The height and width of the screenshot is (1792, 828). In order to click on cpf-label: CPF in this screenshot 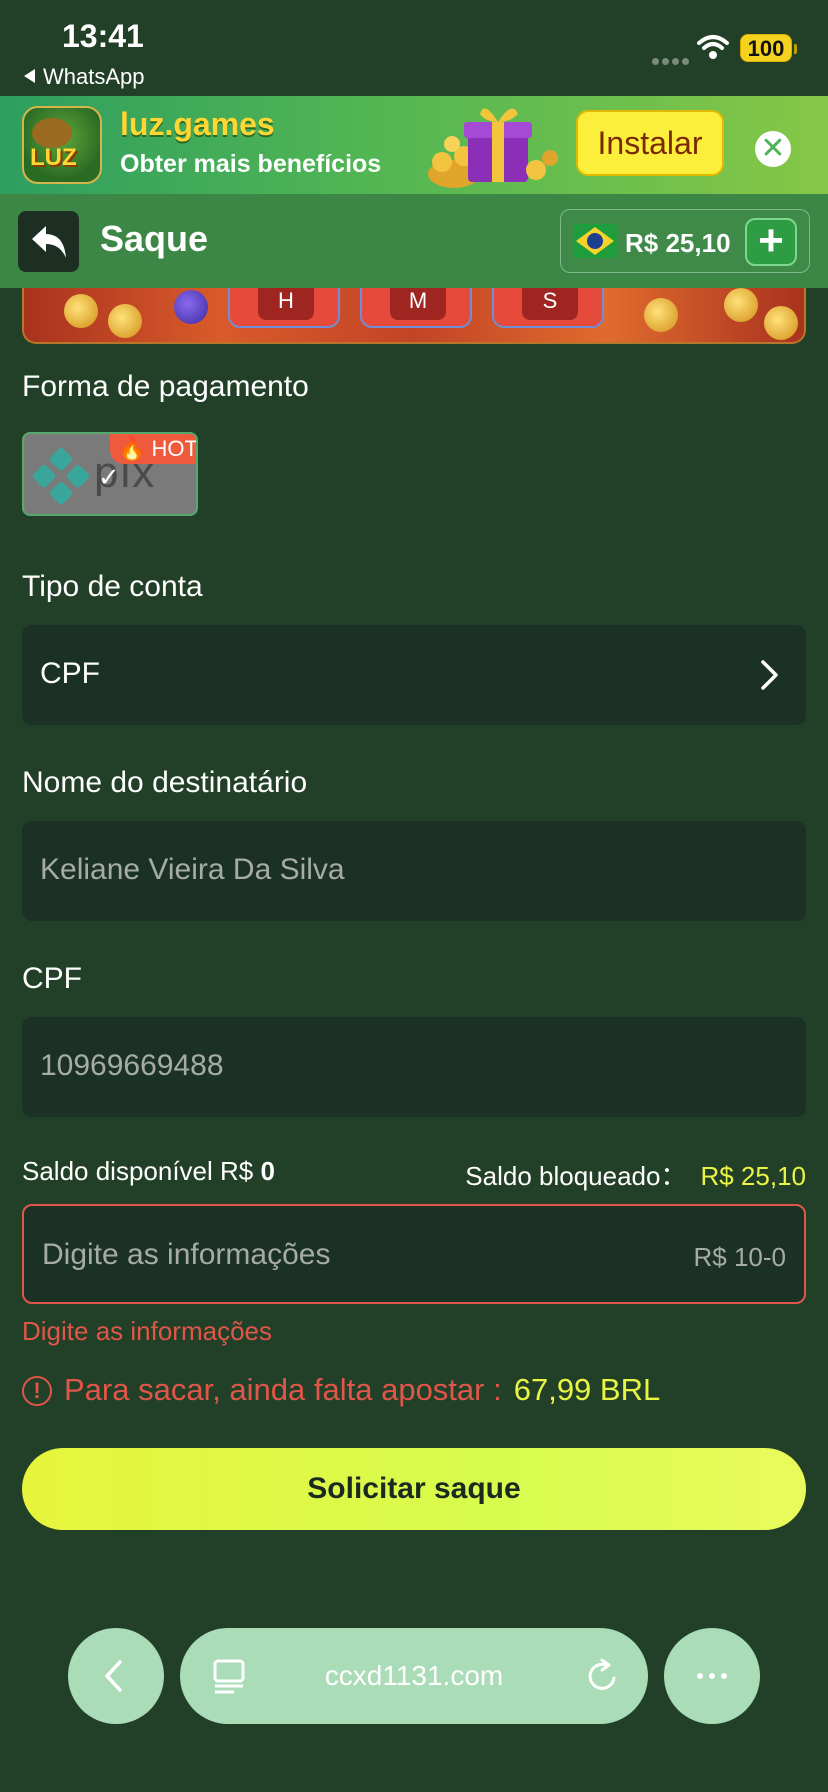, I will do `click(52, 978)`.